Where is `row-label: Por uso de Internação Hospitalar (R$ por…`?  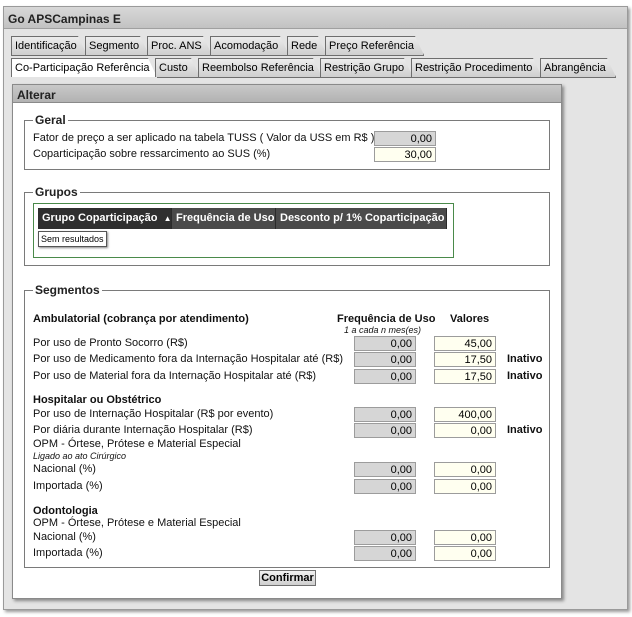 row-label: Por uso de Internação Hospitalar (R$ por… is located at coordinates (153, 414).